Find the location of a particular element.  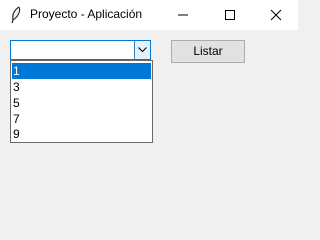

combobox-dropdown-button is located at coordinates (142, 50).